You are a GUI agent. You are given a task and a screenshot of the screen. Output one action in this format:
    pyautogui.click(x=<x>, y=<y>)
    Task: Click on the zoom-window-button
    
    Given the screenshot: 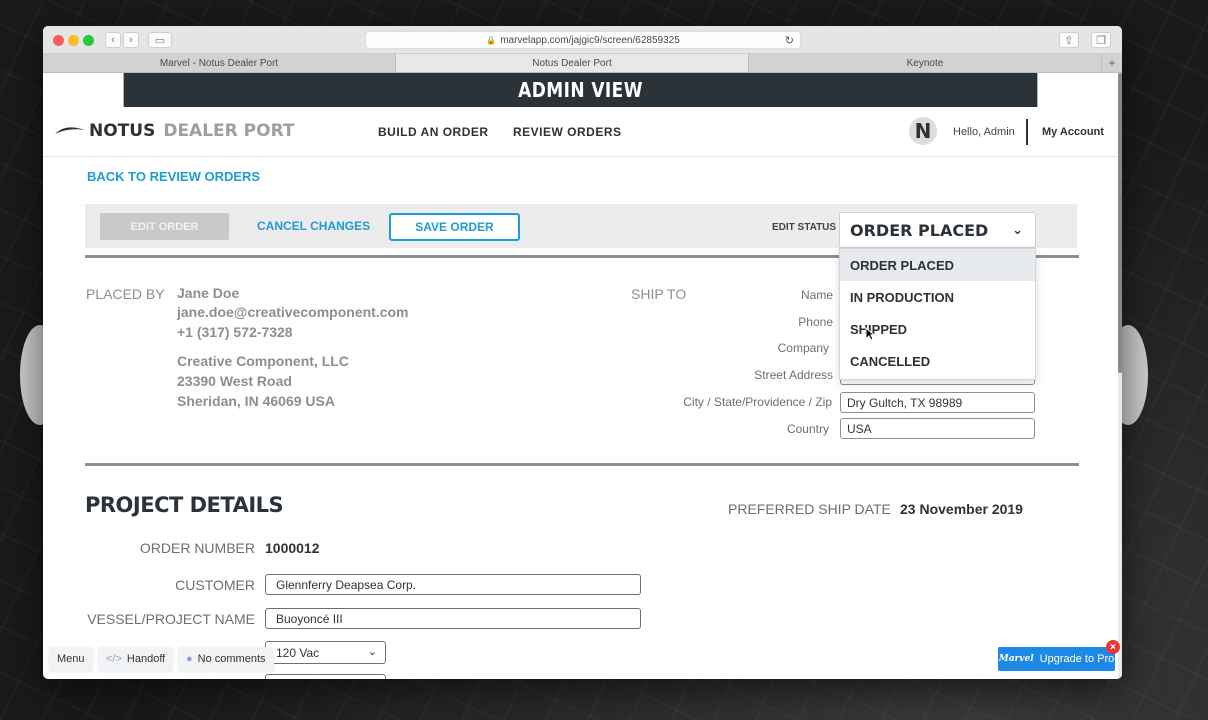 What is the action you would take?
    pyautogui.click(x=88, y=40)
    